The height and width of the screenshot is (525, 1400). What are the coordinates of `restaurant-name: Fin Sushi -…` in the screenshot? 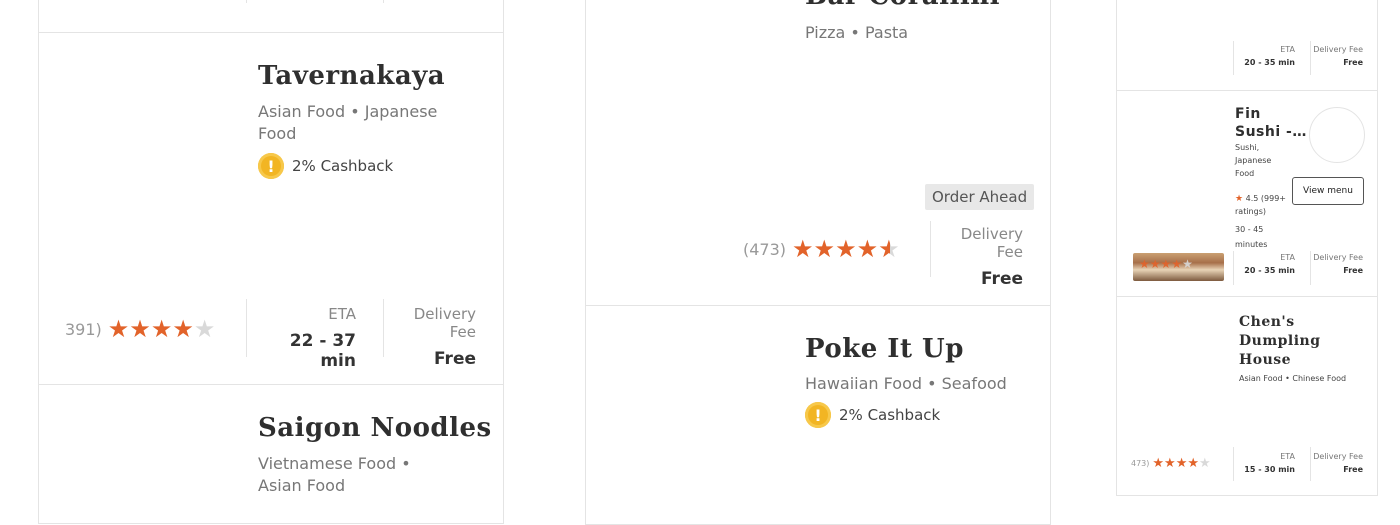 It's located at (1271, 123).